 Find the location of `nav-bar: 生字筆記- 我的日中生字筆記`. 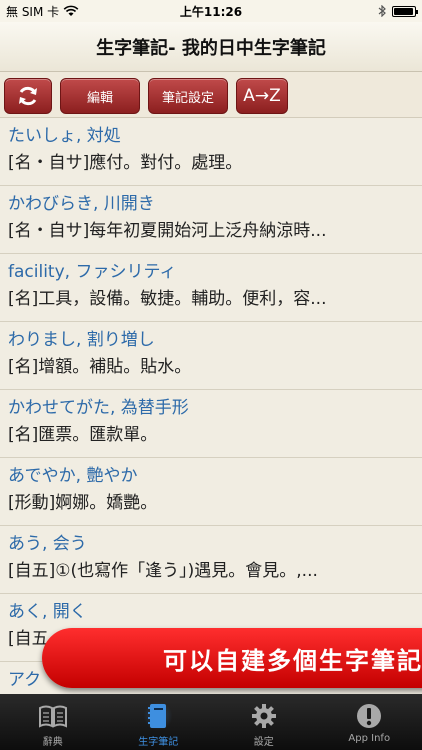

nav-bar: 生字筆記- 我的日中生字筆記 is located at coordinates (211, 47).